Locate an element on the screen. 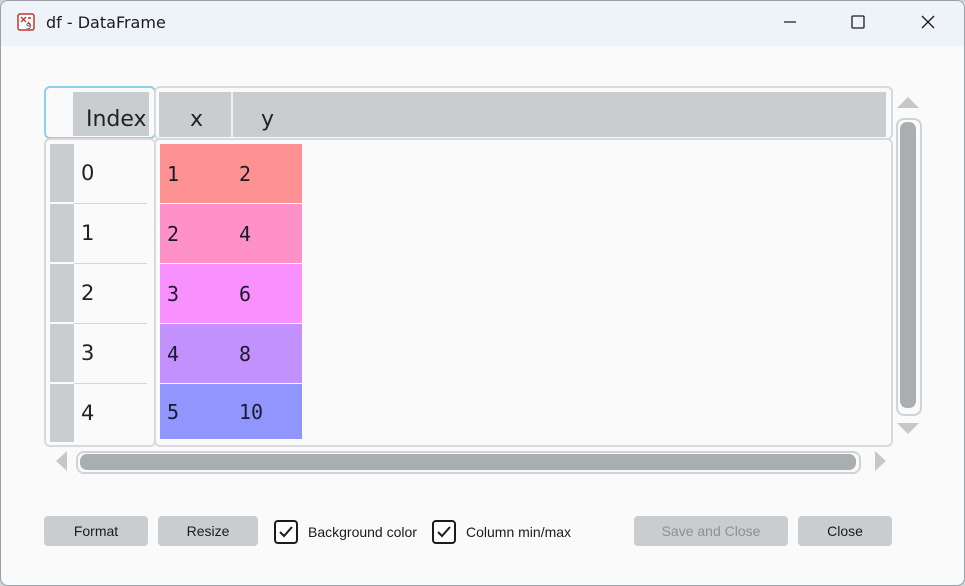  cell-value: 8 is located at coordinates (245, 354).